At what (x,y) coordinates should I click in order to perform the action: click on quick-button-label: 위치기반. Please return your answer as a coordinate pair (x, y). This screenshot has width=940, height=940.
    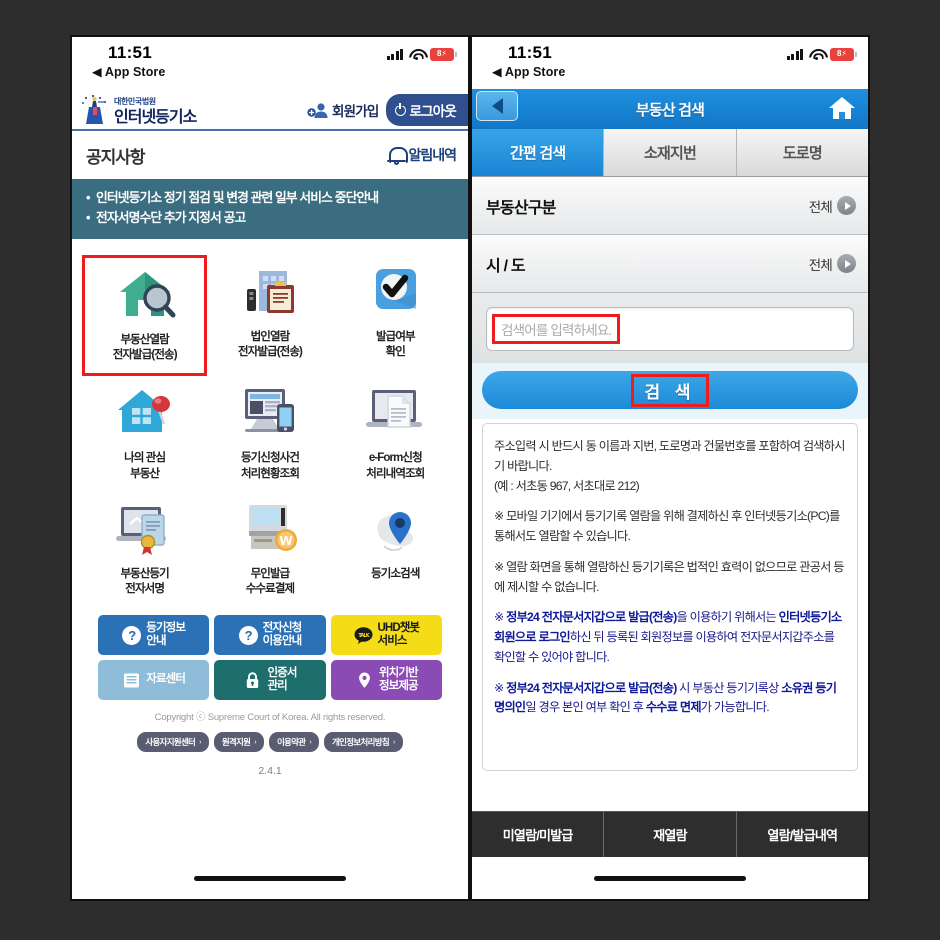
    Looking at the image, I should click on (398, 672).